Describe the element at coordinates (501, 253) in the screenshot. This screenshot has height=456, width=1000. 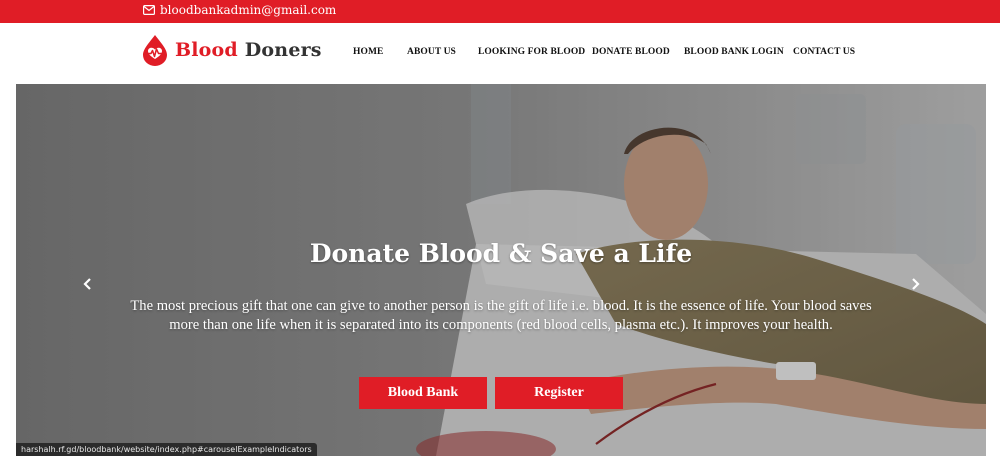
I see `hero-title: Donate Blood & Save a Life` at that location.